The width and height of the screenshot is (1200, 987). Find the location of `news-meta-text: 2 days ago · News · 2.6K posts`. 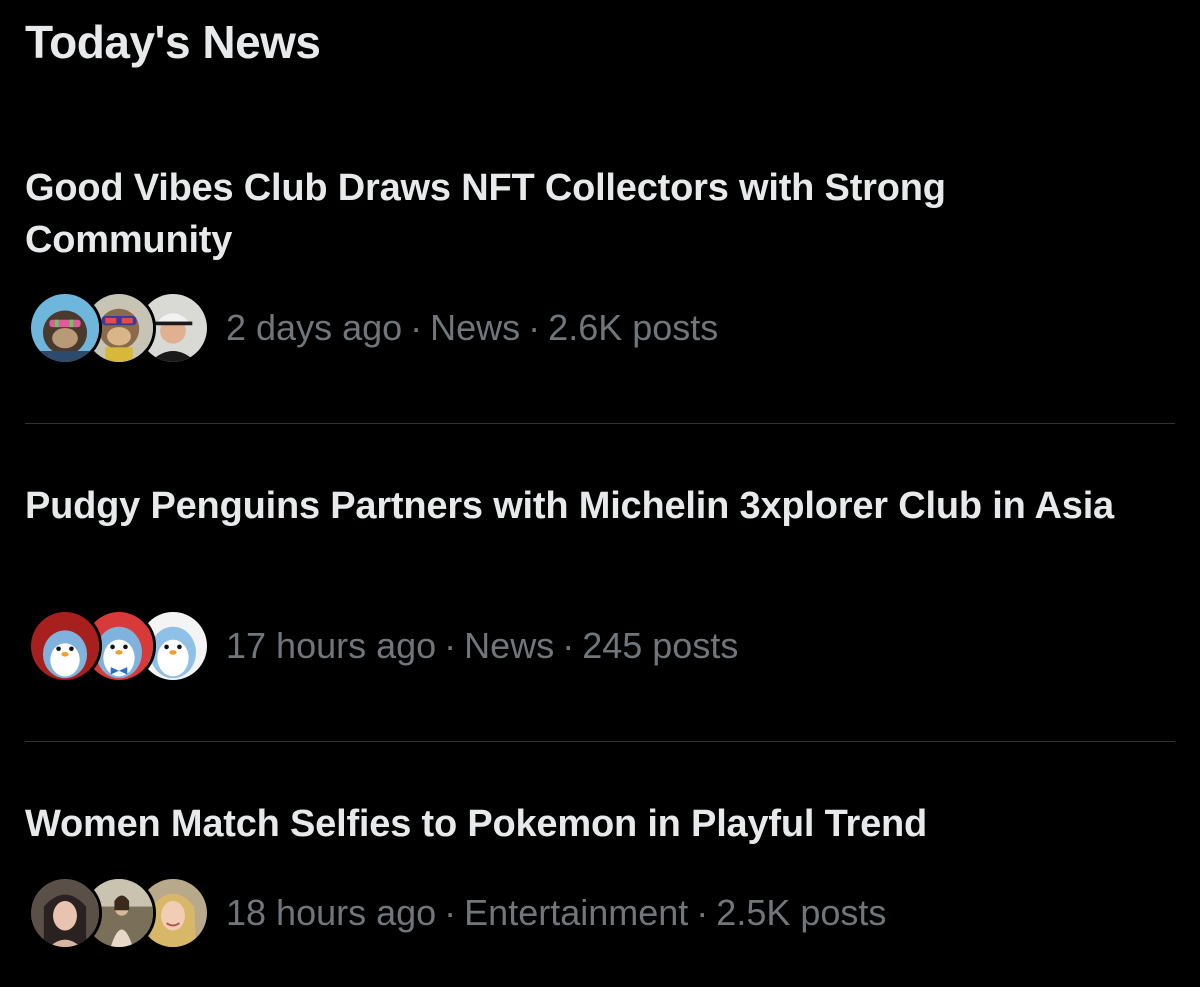

news-meta-text: 2 days ago · News · 2.6K posts is located at coordinates (472, 328).